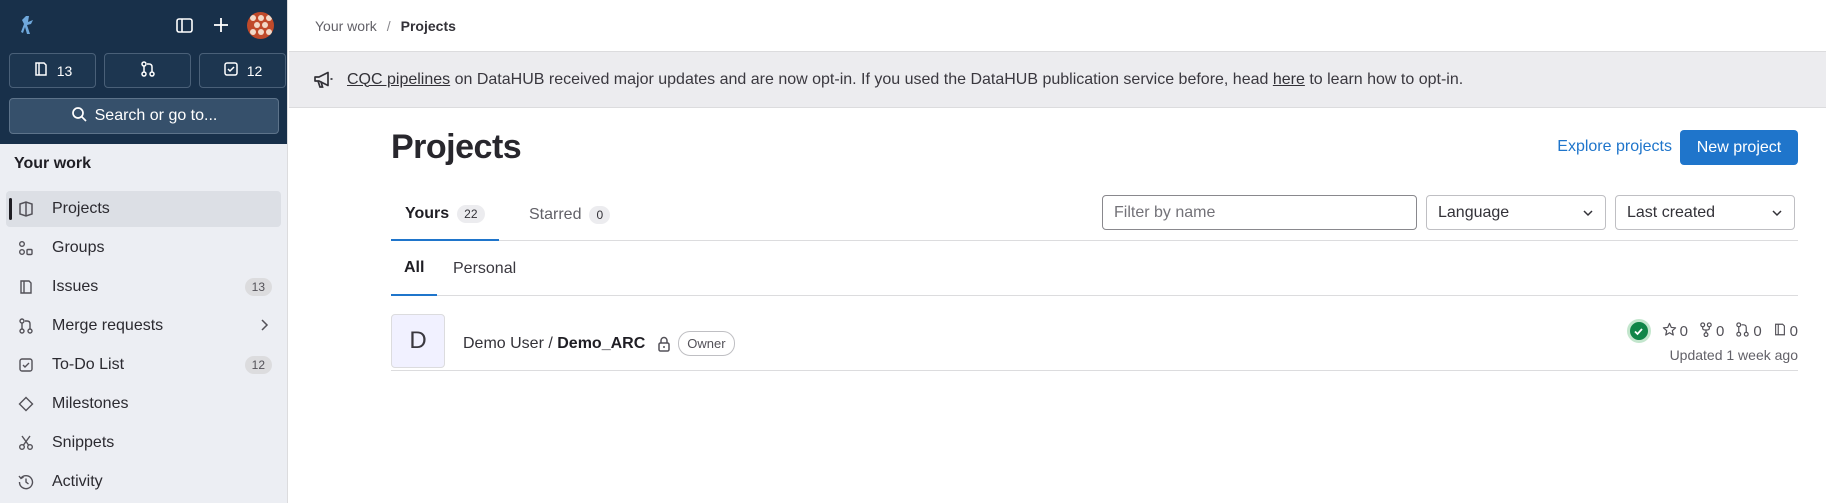  What do you see at coordinates (143, 404) in the screenshot?
I see `sidebar-item-milestones: Milestones` at bounding box center [143, 404].